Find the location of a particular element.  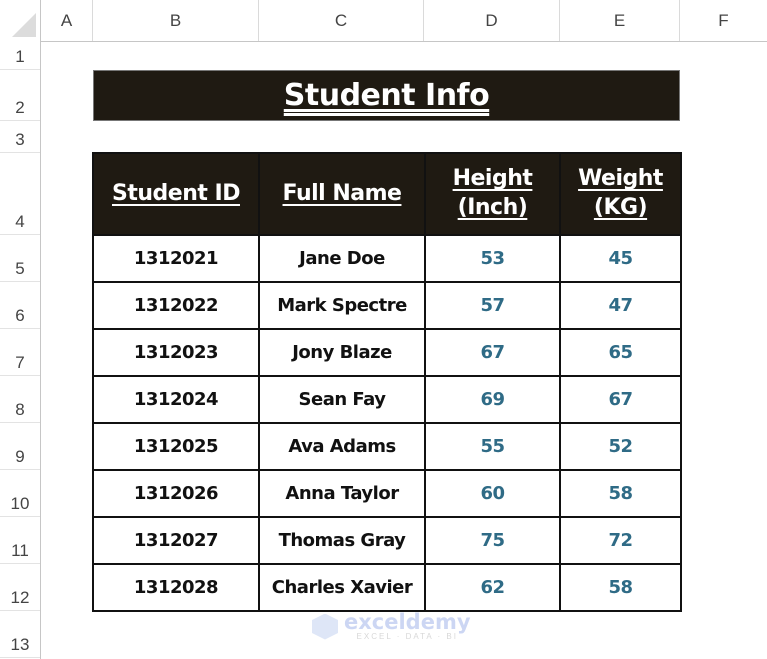

column-header-a: A is located at coordinates (67, 20).